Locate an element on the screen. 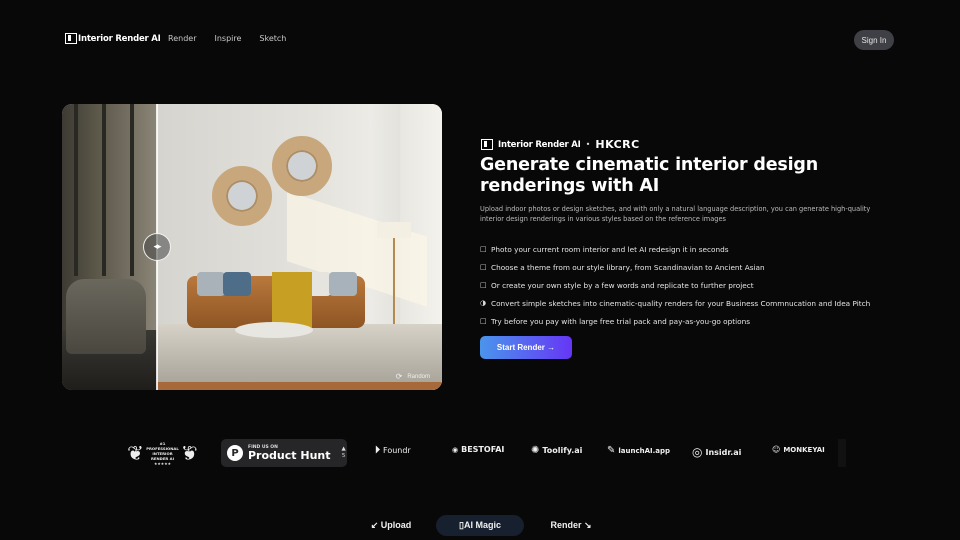 Image resolution: width=960 pixels, height=540 pixels. tab-render: Render ↘ is located at coordinates (571, 525).